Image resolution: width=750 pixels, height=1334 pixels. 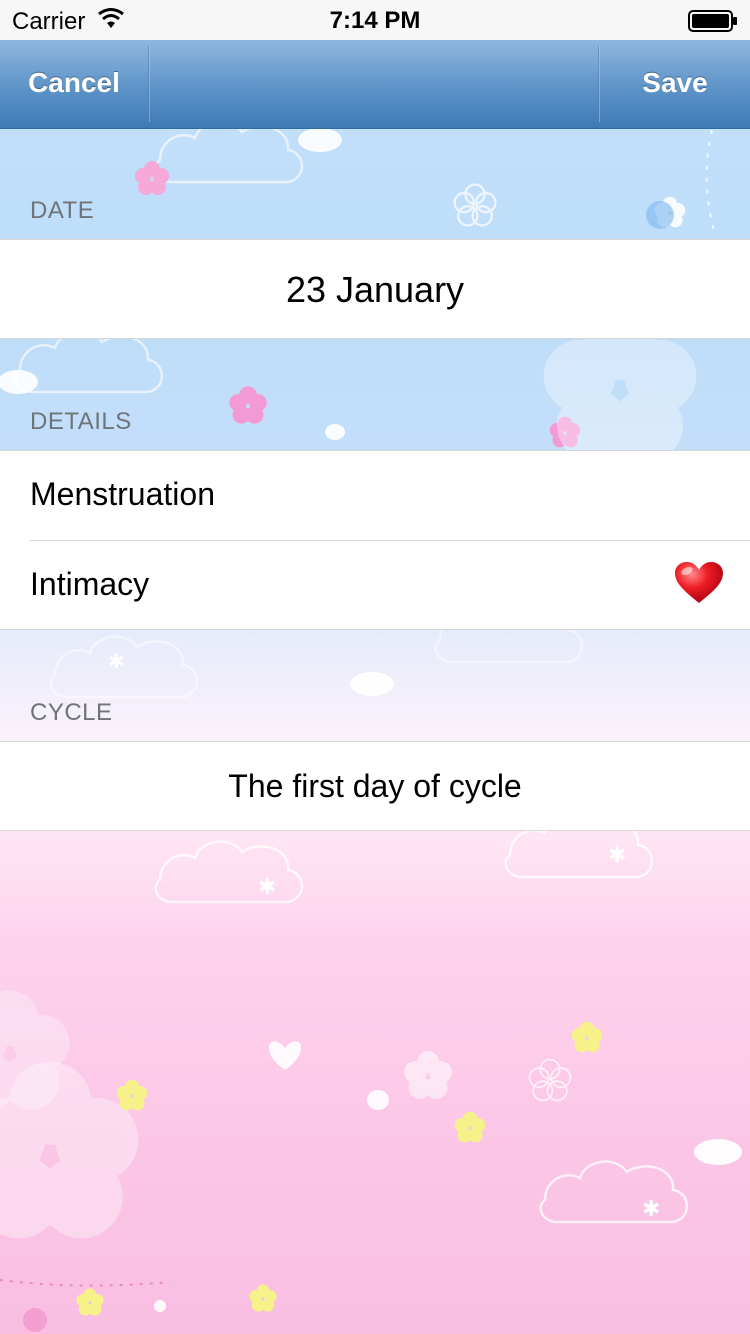 What do you see at coordinates (122, 494) in the screenshot?
I see `row-label: Menstruation` at bounding box center [122, 494].